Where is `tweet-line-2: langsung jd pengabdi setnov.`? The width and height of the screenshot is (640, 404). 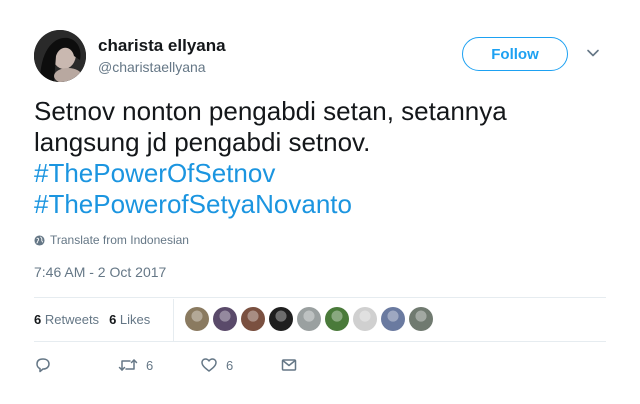 tweet-line-2: langsung jd pengabdi setnov. is located at coordinates (202, 142).